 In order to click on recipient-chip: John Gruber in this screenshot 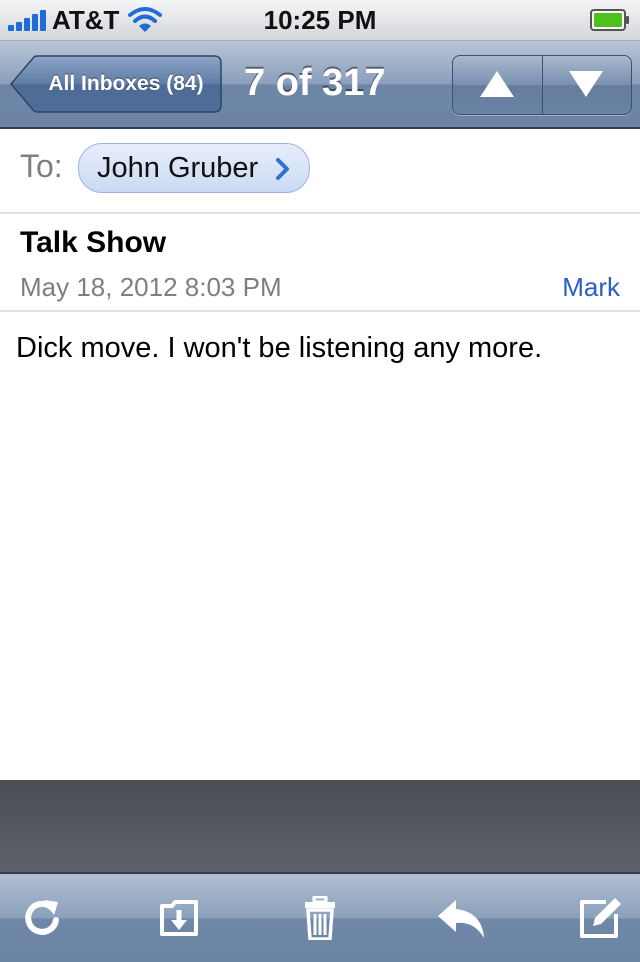, I will do `click(194, 168)`.